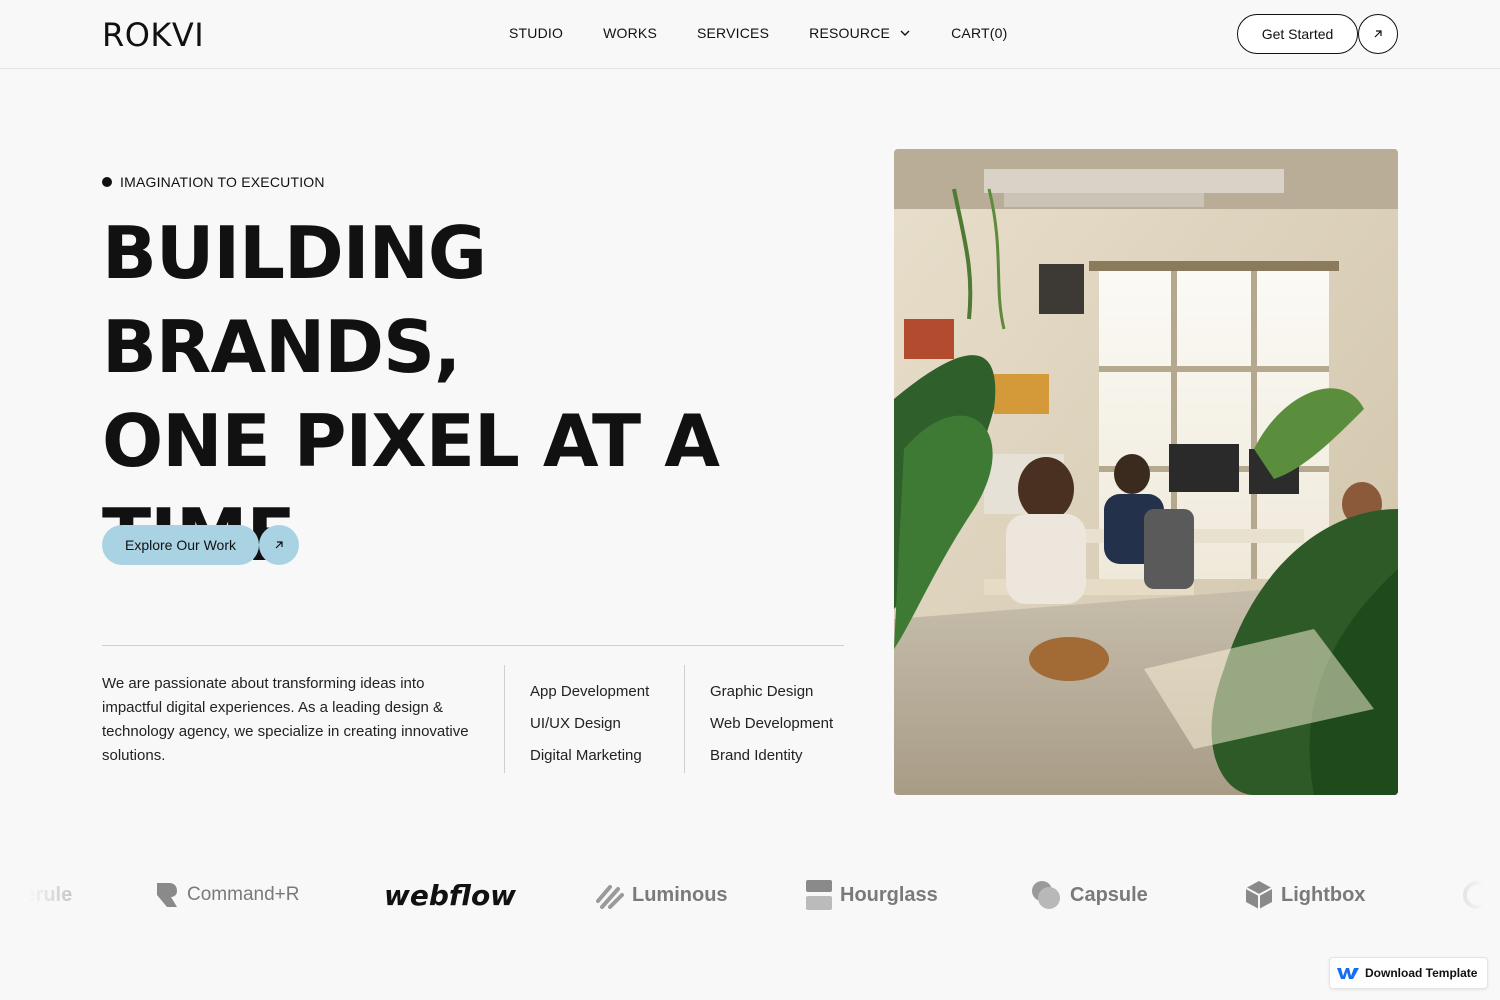 The width and height of the screenshot is (1500, 1000). I want to click on service-link: App Development, so click(589, 692).